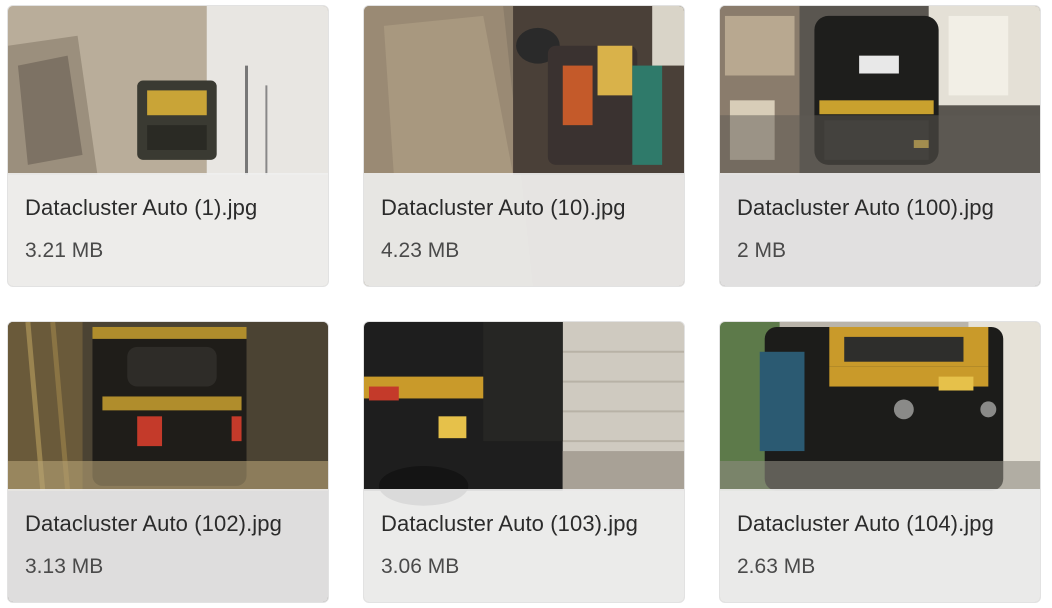  Describe the element at coordinates (880, 229) in the screenshot. I see `file-caption: Datacluster Auto (100).jpg 2 MB` at that location.